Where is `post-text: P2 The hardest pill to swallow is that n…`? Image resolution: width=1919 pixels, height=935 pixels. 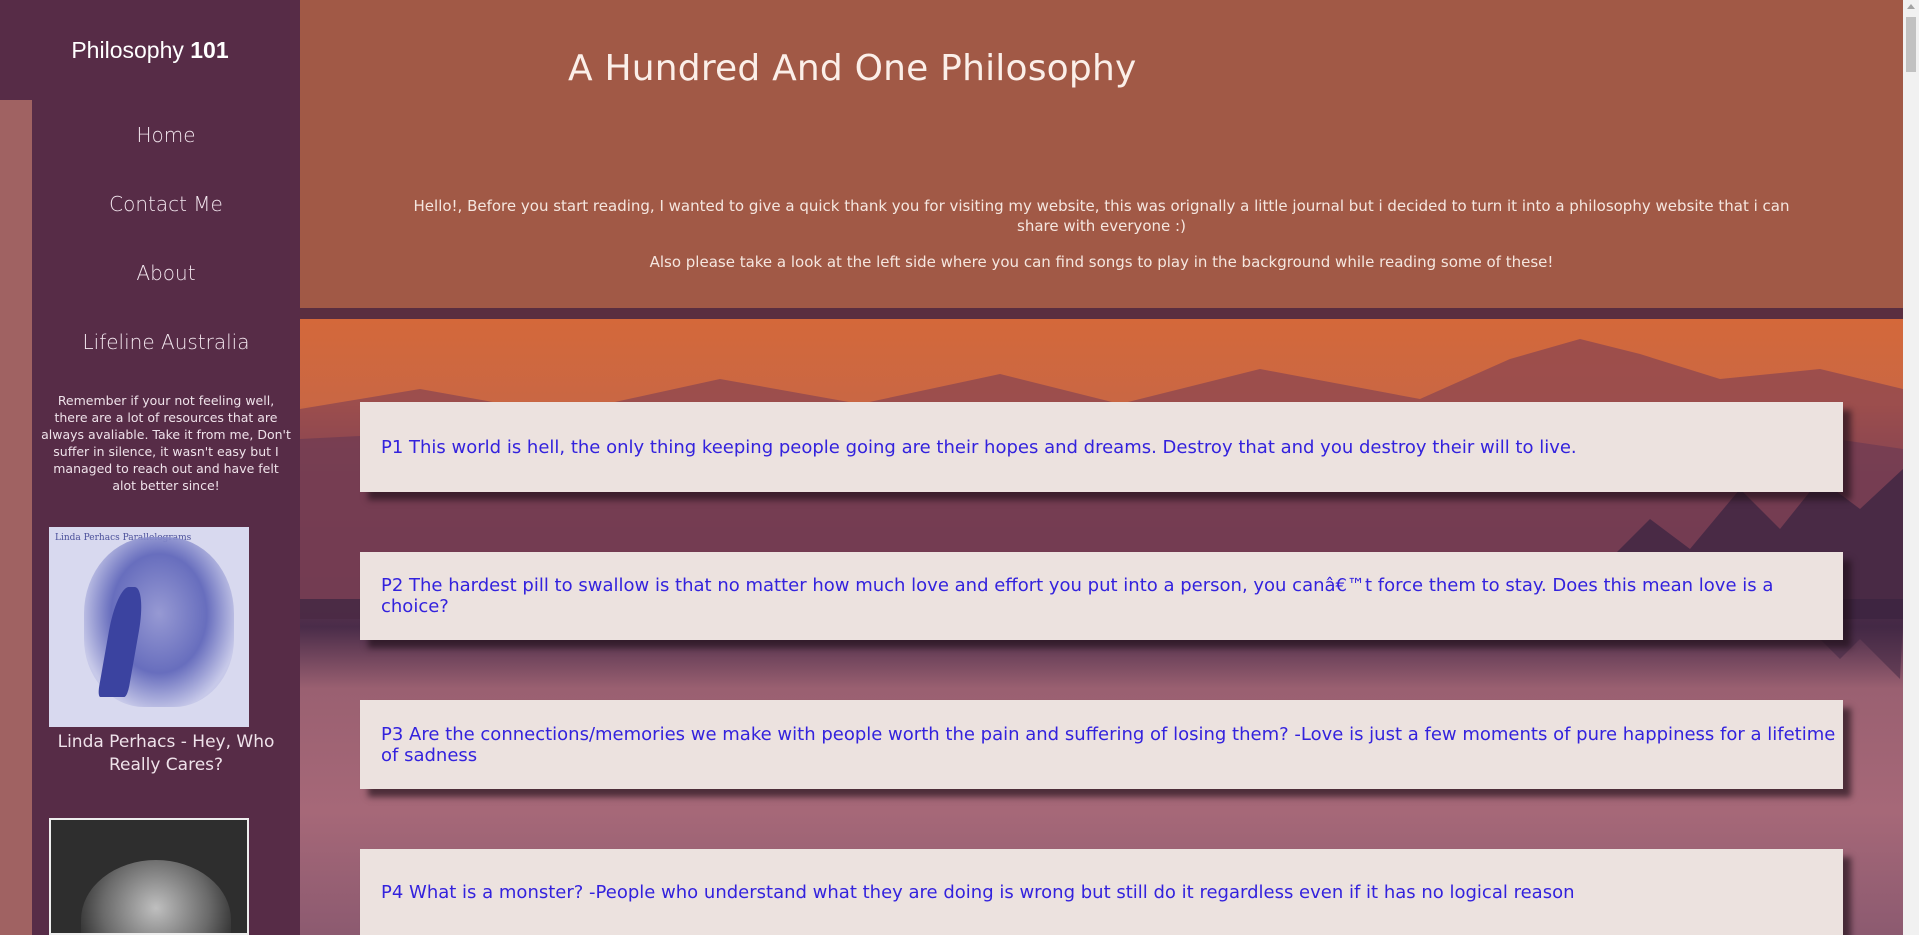 post-text: P2 The hardest pill to swallow is that n… is located at coordinates (1077, 596).